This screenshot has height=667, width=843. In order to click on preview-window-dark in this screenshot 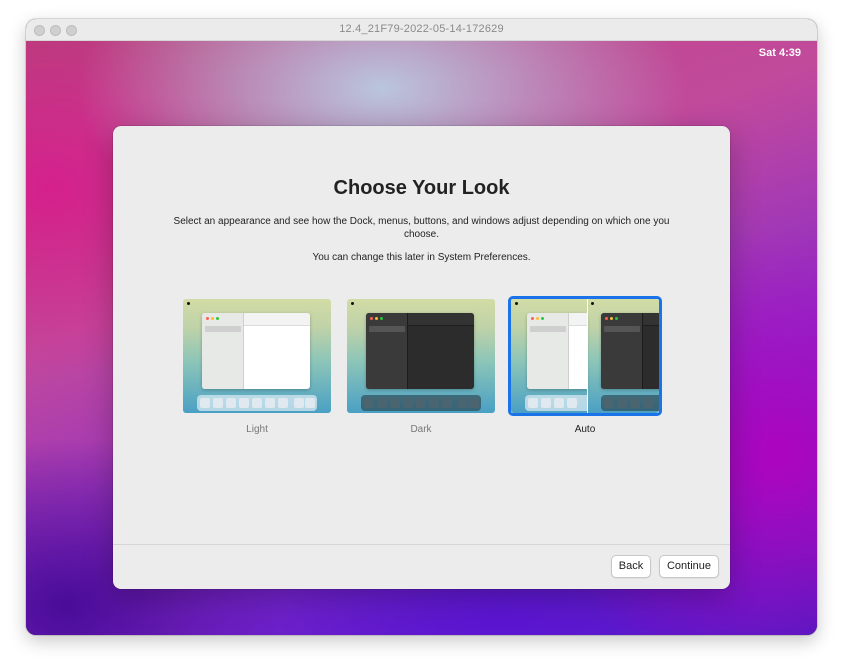, I will do `click(630, 351)`.